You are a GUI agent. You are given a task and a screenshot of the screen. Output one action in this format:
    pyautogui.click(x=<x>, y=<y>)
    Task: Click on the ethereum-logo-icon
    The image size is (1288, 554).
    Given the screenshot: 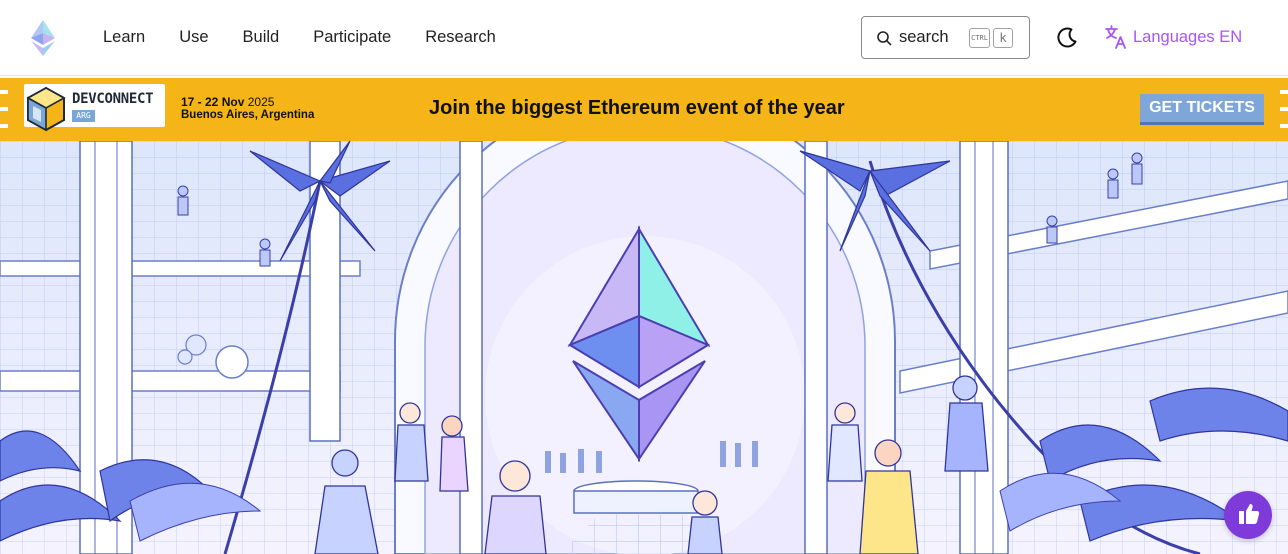 What is the action you would take?
    pyautogui.click(x=43, y=38)
    